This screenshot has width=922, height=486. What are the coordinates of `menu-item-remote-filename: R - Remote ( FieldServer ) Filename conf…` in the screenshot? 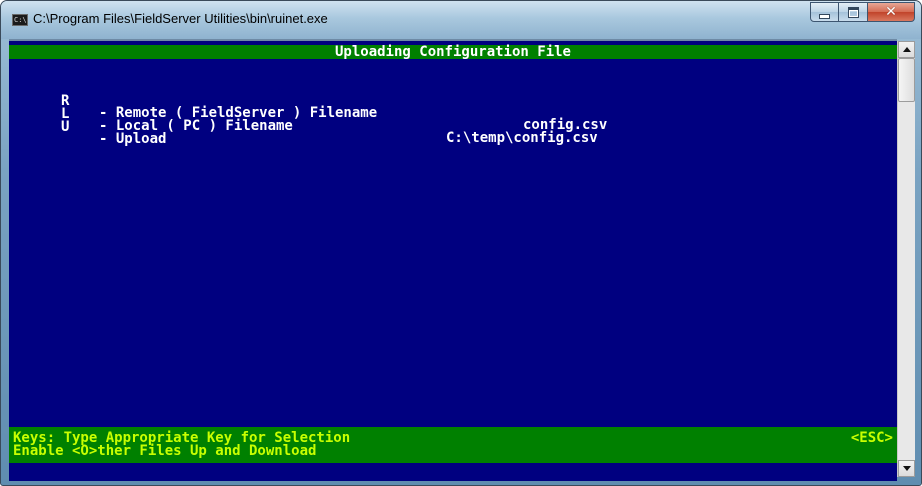 It's located at (453, 107).